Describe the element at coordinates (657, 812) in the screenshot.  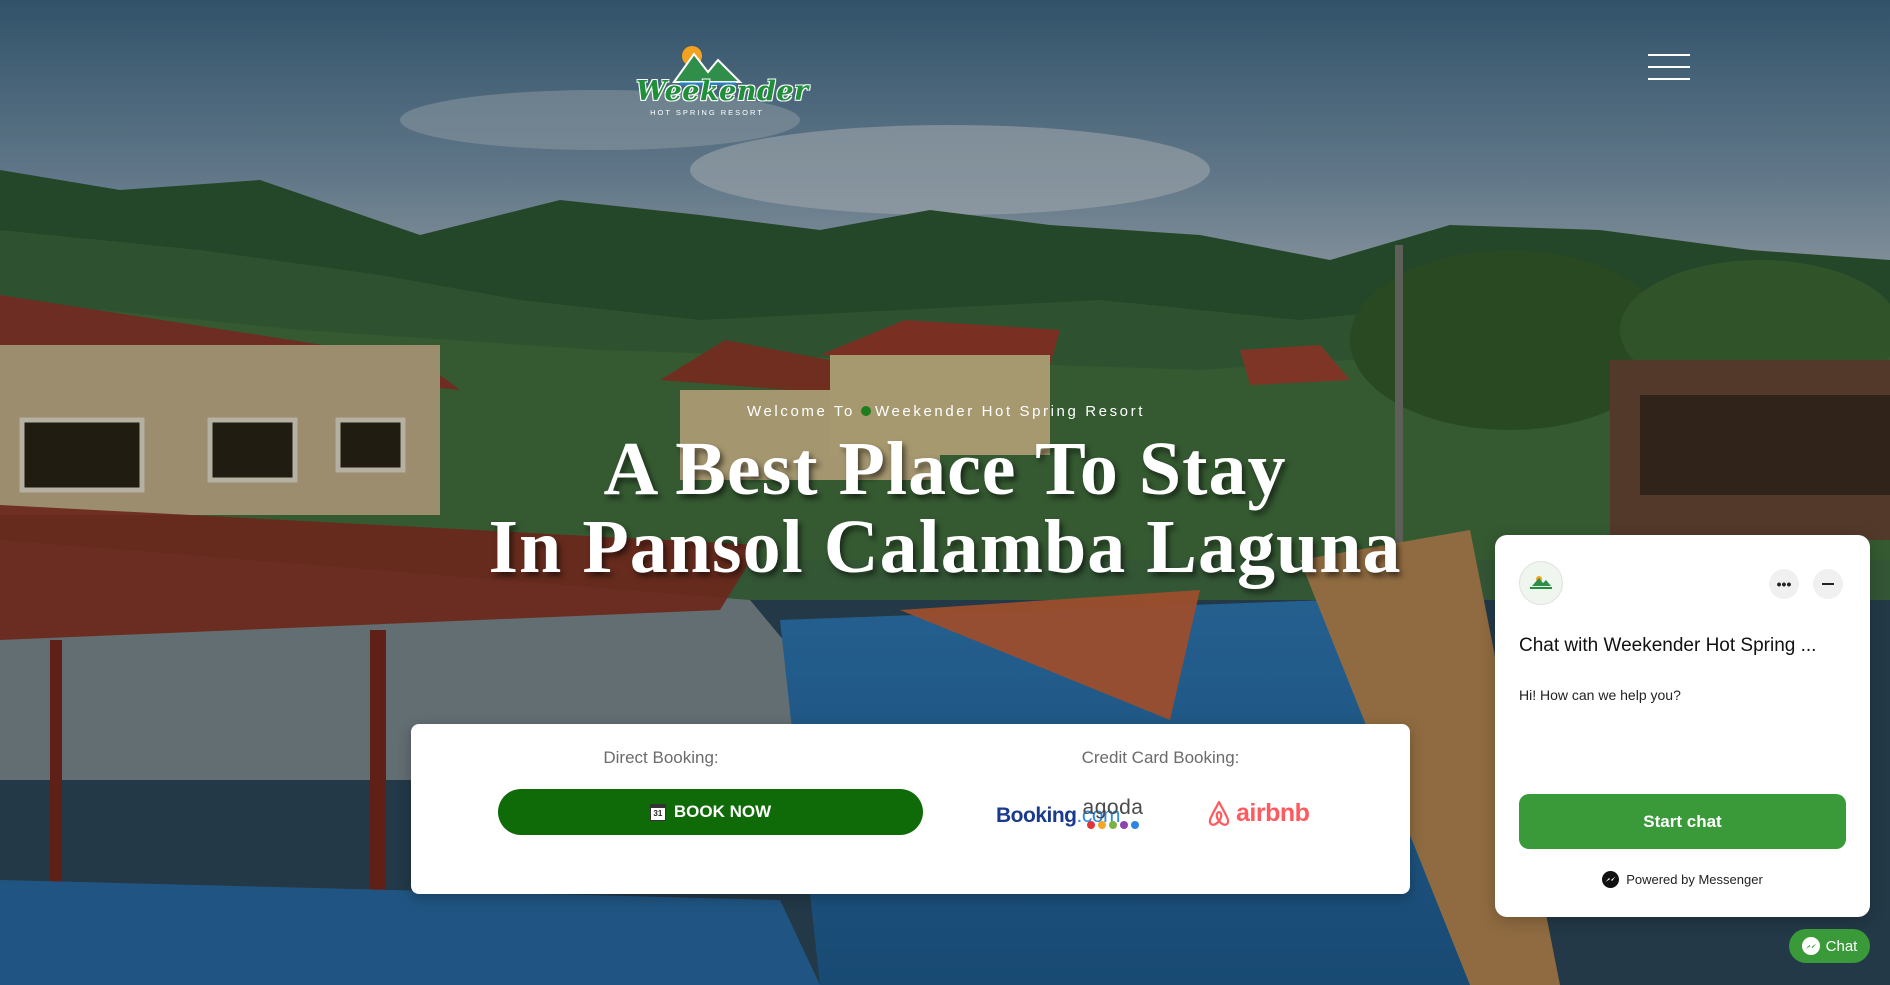
I see `calendar-icon: 31` at that location.